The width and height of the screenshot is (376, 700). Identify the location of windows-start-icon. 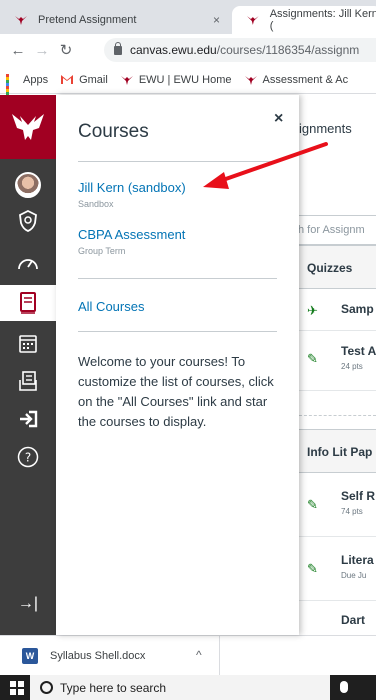
(17, 688).